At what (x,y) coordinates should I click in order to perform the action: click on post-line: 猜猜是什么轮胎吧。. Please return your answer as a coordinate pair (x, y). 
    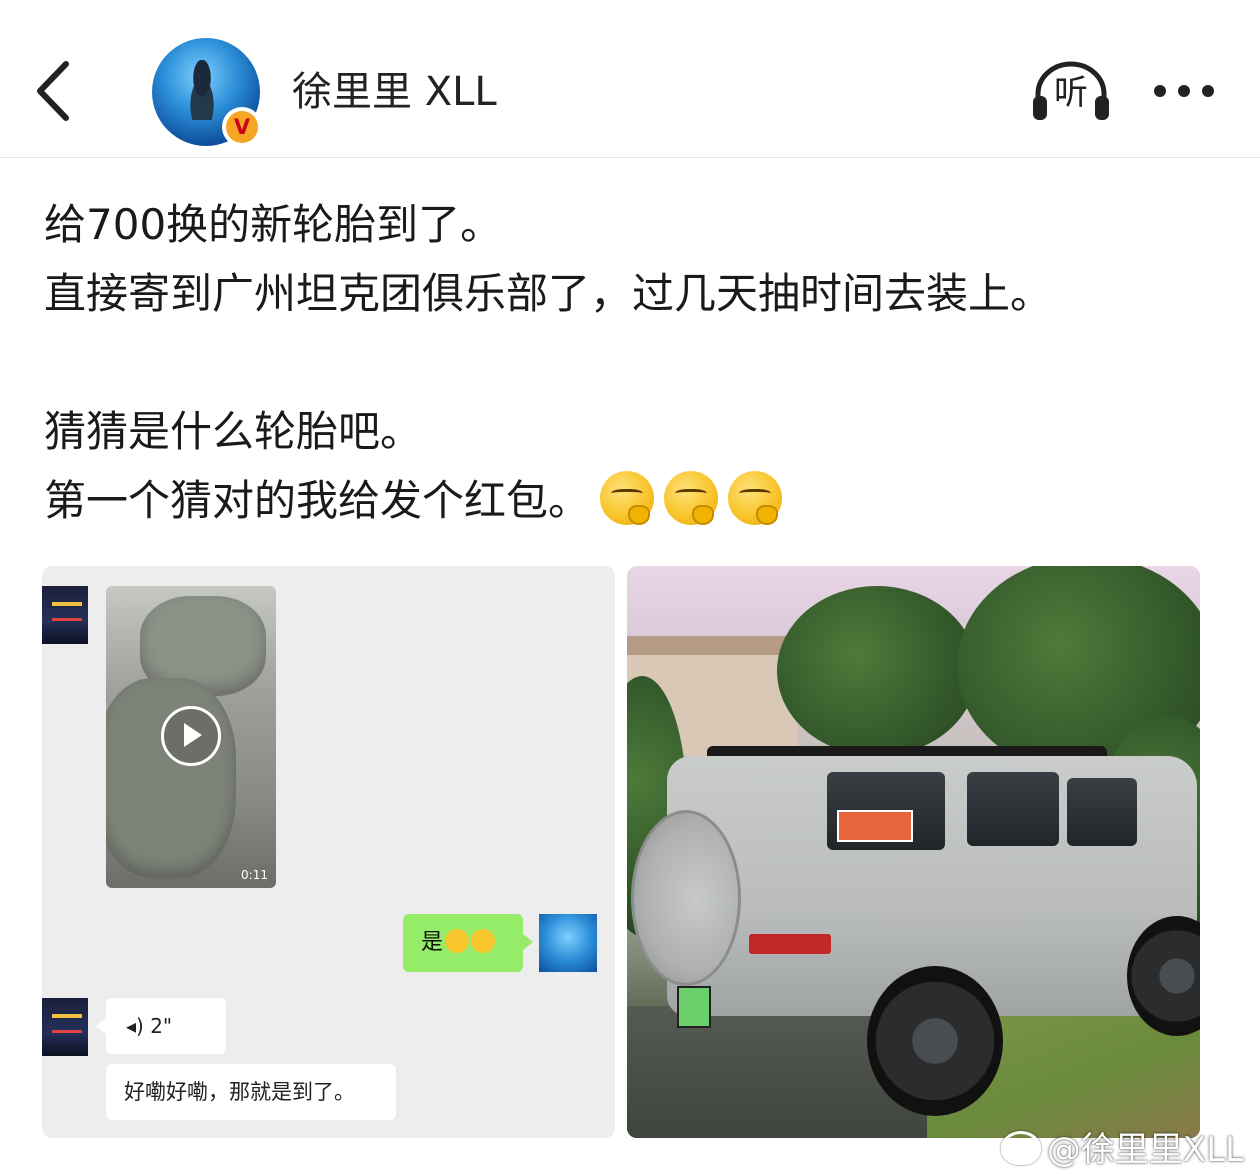
    Looking at the image, I should click on (233, 431).